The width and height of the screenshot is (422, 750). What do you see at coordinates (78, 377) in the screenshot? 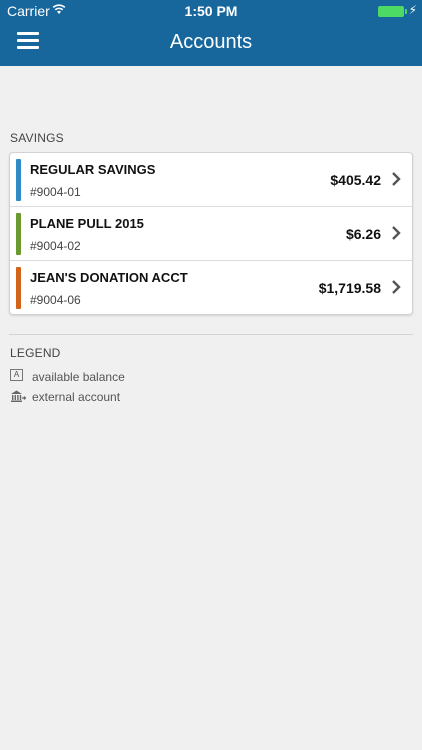
I see `legend-text: available balance` at bounding box center [78, 377].